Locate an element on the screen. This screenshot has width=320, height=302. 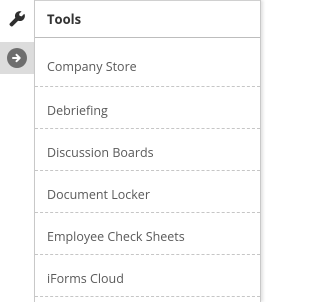
menu-item-company-store: Company Store is located at coordinates (147, 62).